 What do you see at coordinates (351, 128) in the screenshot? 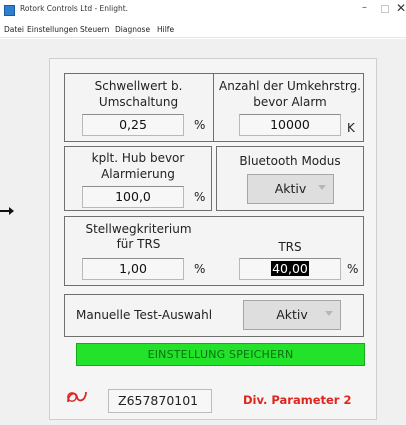
I see `umkehr-unit: K` at bounding box center [351, 128].